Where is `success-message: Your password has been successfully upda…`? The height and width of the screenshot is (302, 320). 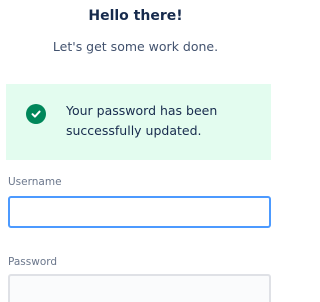 success-message: Your password has been successfully upda… is located at coordinates (142, 120).